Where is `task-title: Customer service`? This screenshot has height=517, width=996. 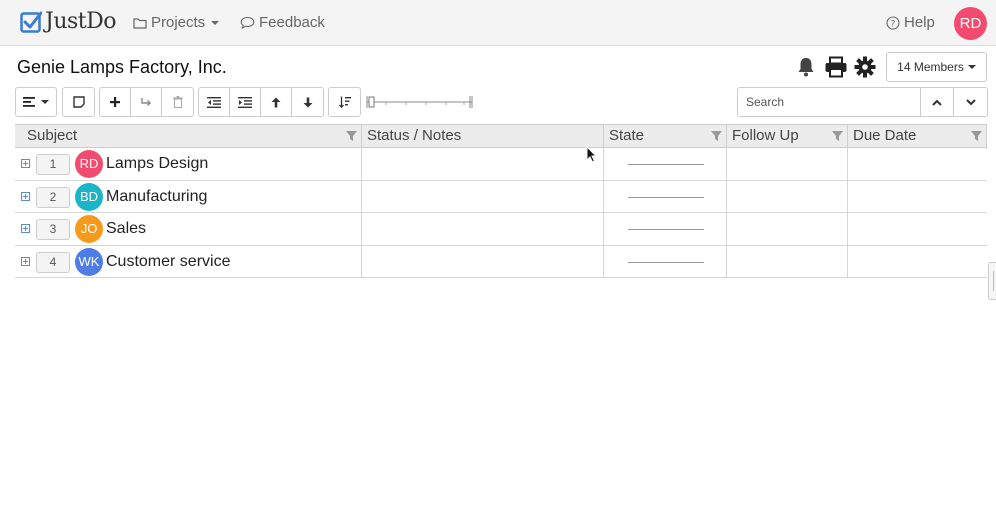 task-title: Customer service is located at coordinates (168, 262).